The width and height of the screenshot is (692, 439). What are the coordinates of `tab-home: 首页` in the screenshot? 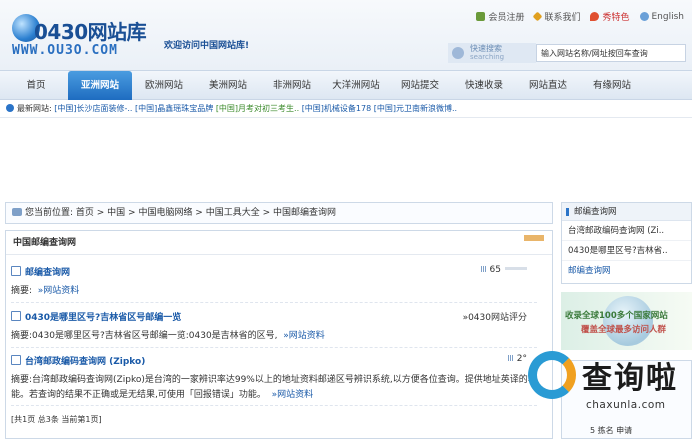 It's located at (36, 85).